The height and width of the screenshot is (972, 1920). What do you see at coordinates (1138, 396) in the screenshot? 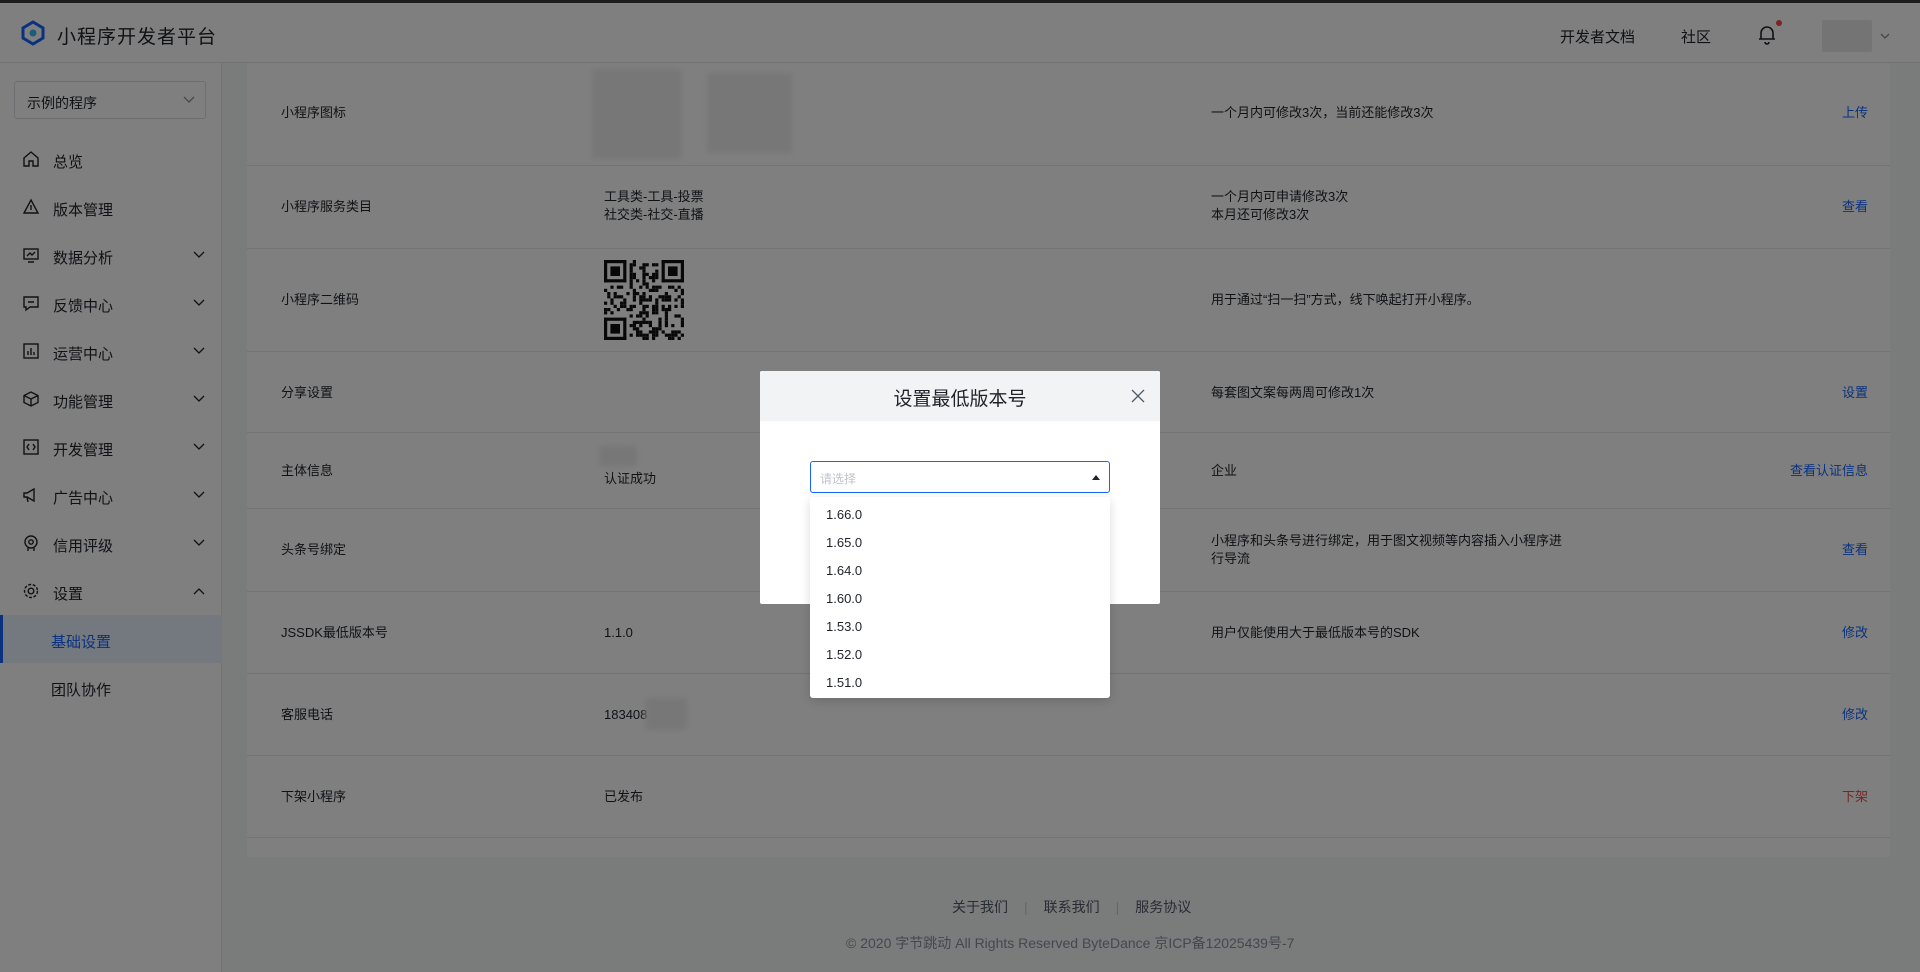
I see `close-icon` at bounding box center [1138, 396].